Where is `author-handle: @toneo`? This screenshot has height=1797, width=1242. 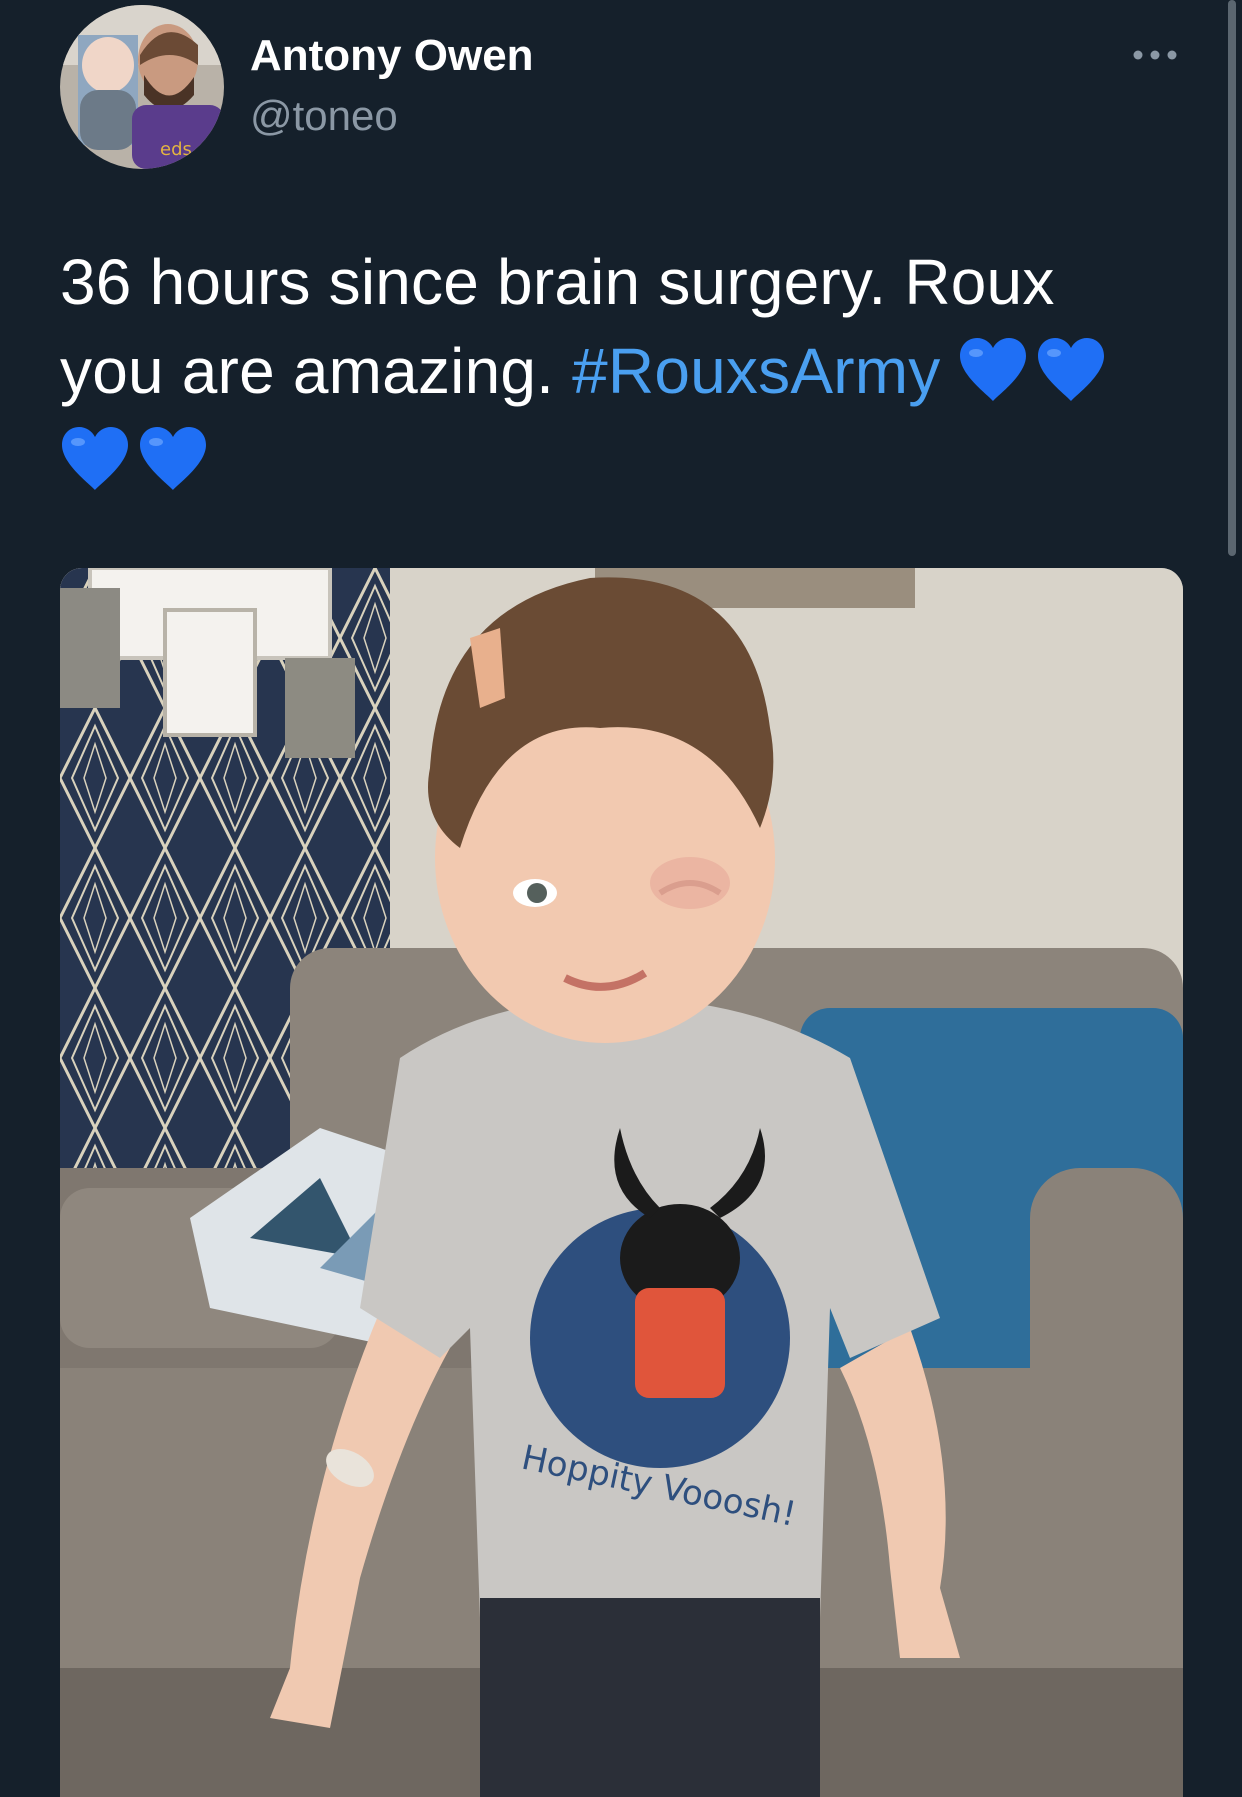
author-handle: @toneo is located at coordinates (324, 116).